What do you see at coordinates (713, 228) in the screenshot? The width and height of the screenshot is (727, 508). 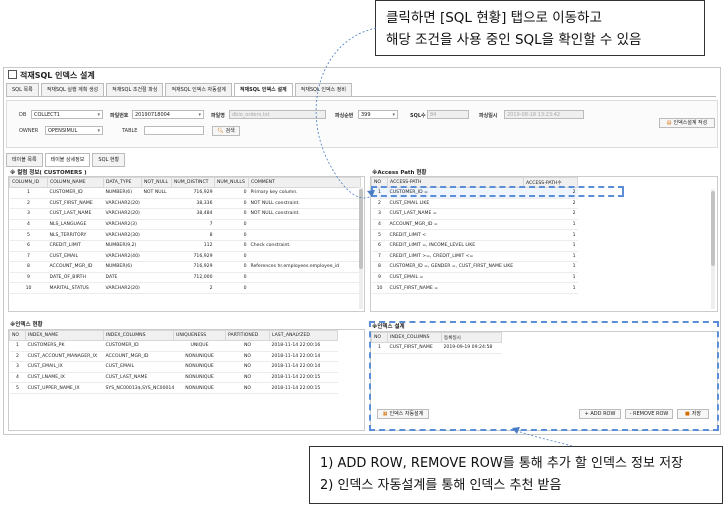 I see `access-scroll-thumb` at bounding box center [713, 228].